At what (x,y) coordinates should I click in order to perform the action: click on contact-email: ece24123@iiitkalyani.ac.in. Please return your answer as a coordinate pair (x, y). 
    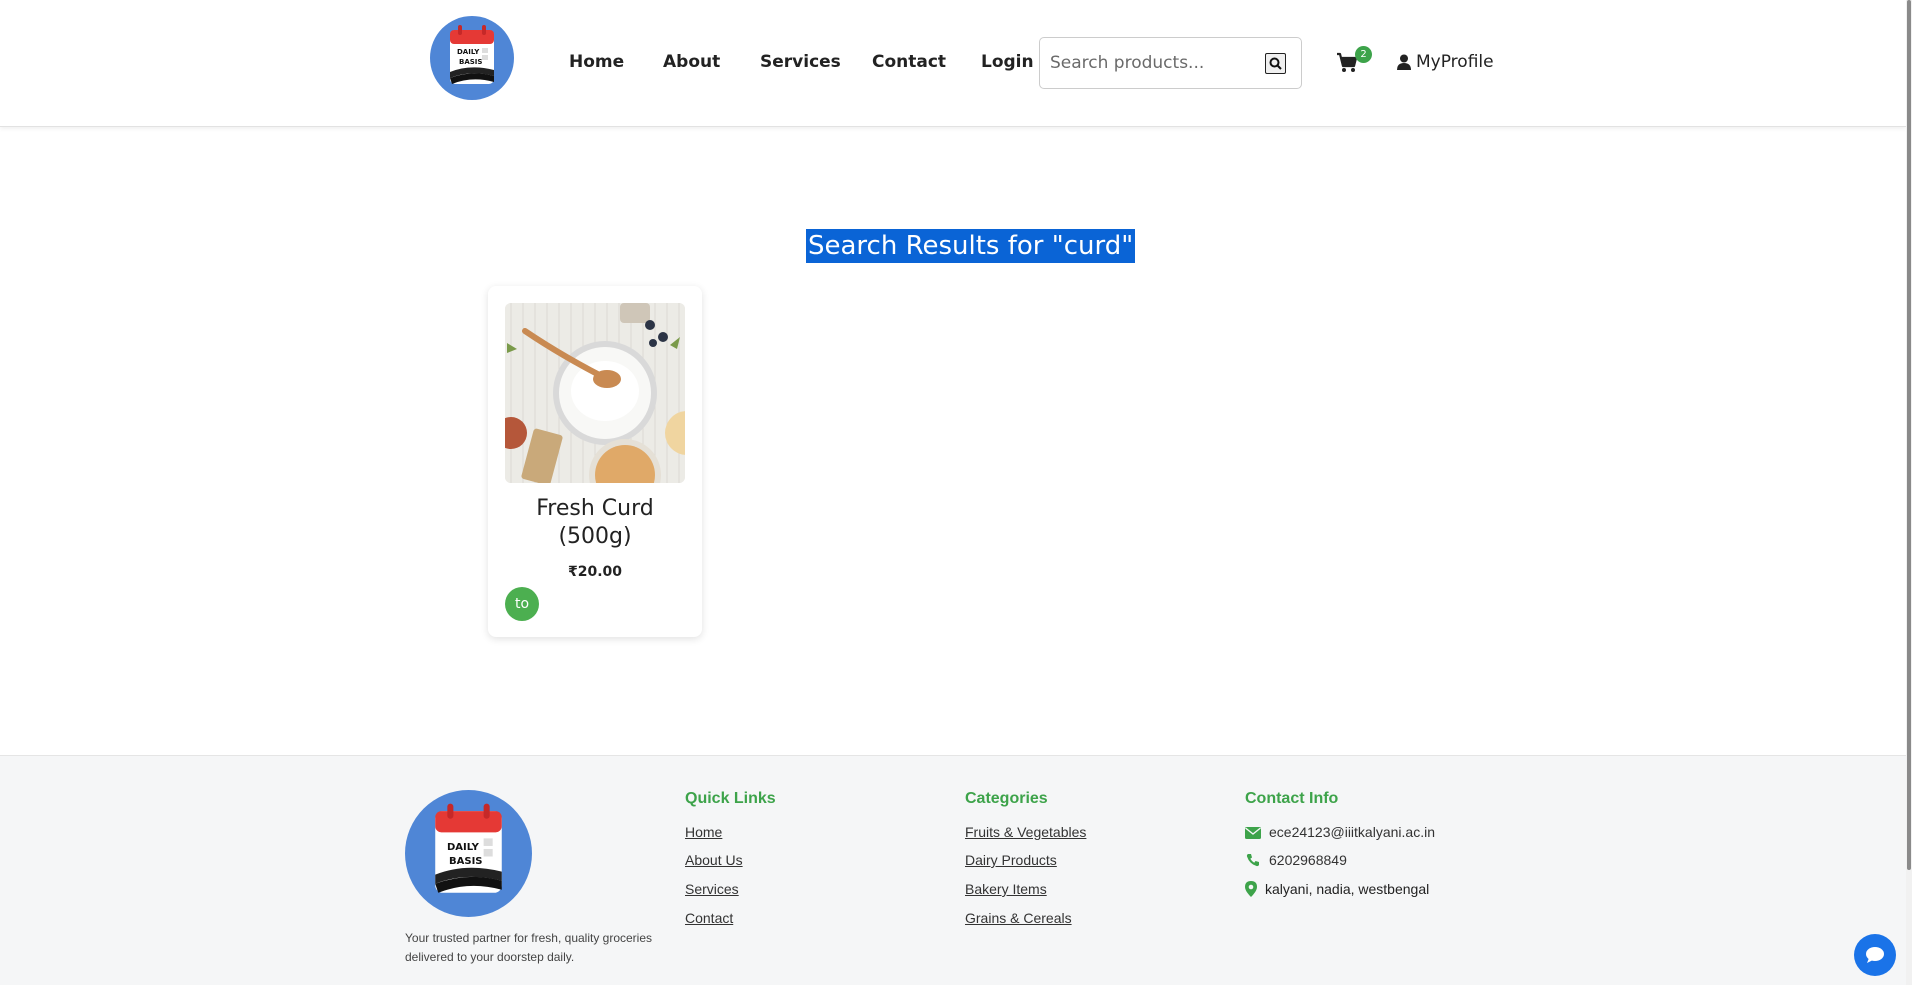
    Looking at the image, I should click on (1352, 832).